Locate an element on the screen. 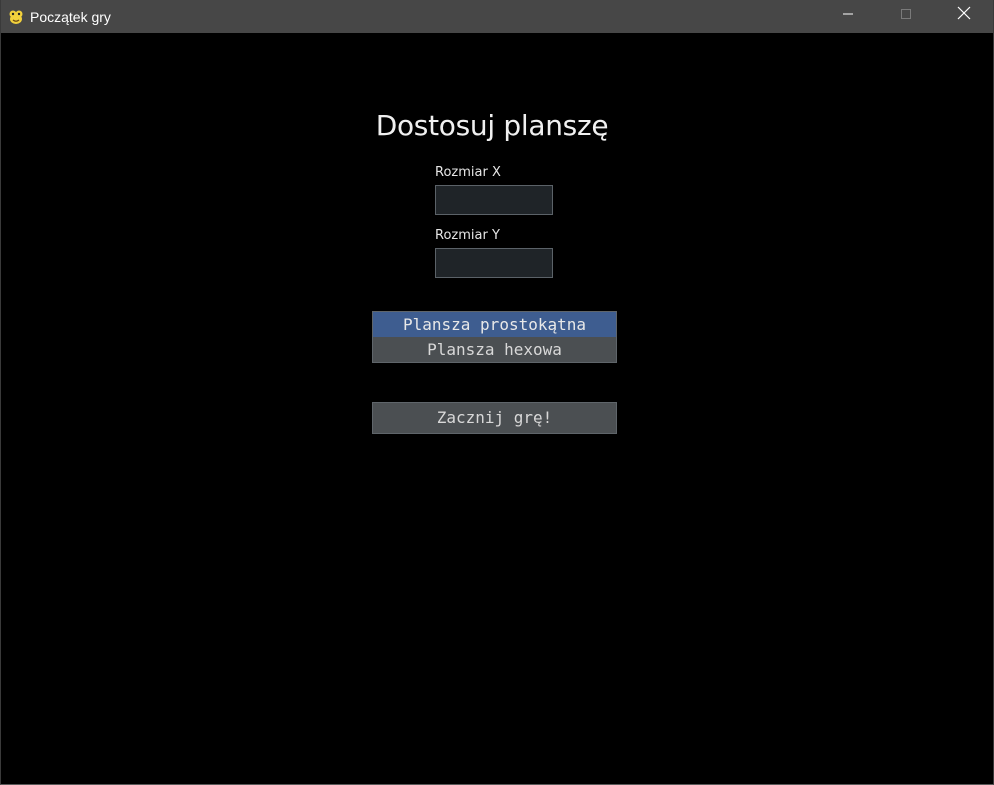 The image size is (994, 785). size-x-input is located at coordinates (494, 200).